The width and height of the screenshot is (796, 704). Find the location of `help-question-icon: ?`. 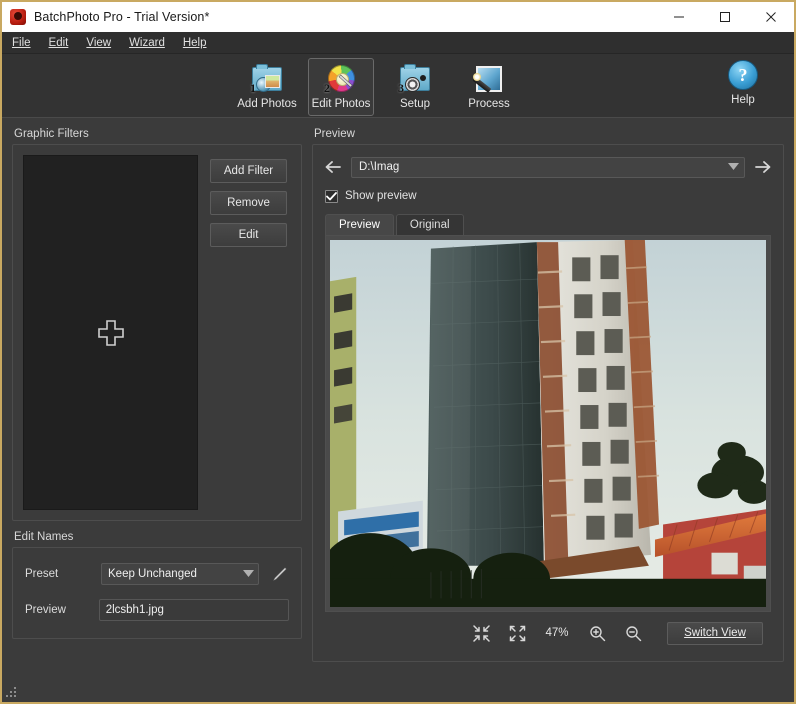

help-question-icon: ? is located at coordinates (743, 75).